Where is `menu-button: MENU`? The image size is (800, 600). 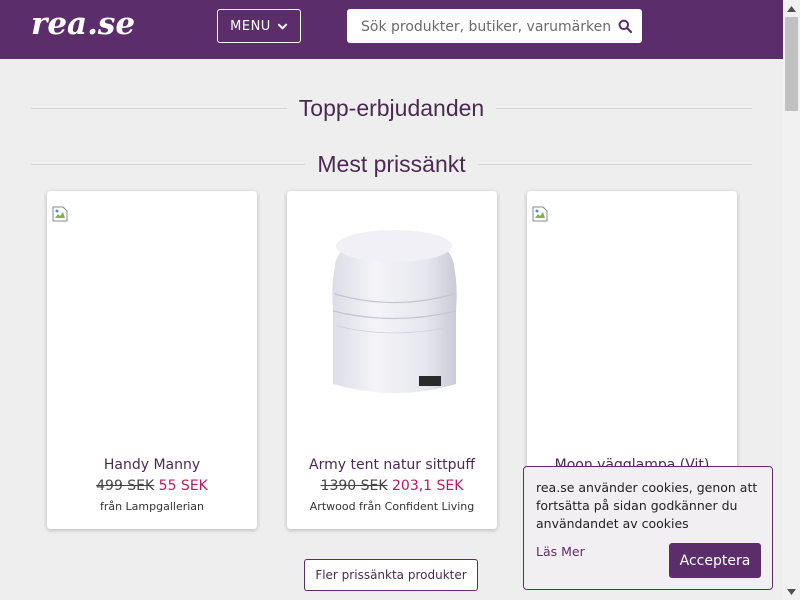 menu-button: MENU is located at coordinates (259, 26).